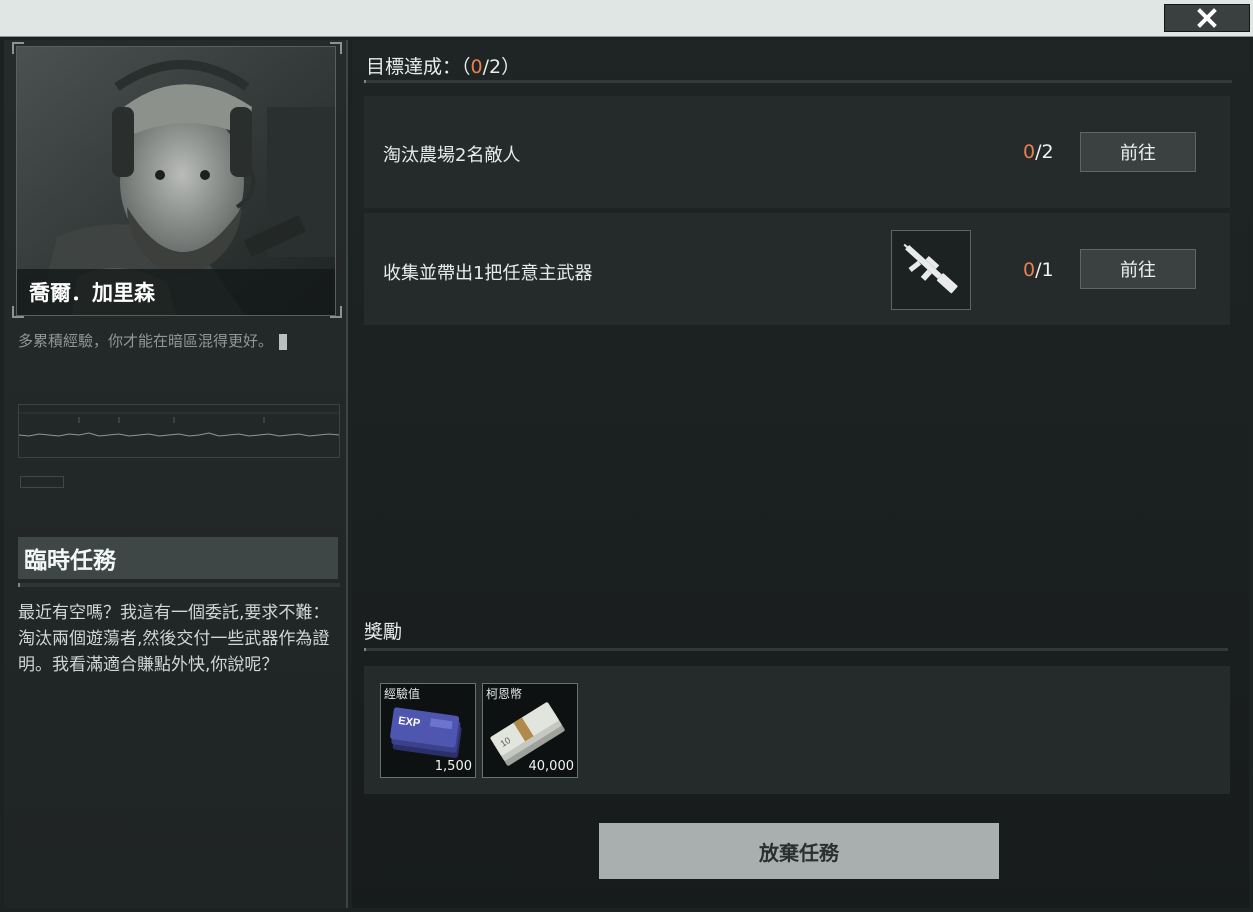 This screenshot has height=912, width=1253. I want to click on objective-progress: 0/1, so click(1038, 270).